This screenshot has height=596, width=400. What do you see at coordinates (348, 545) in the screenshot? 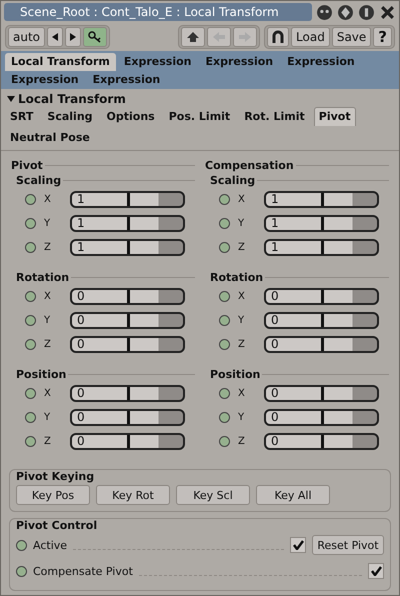
I see `reset-button: Reset Pivot` at bounding box center [348, 545].